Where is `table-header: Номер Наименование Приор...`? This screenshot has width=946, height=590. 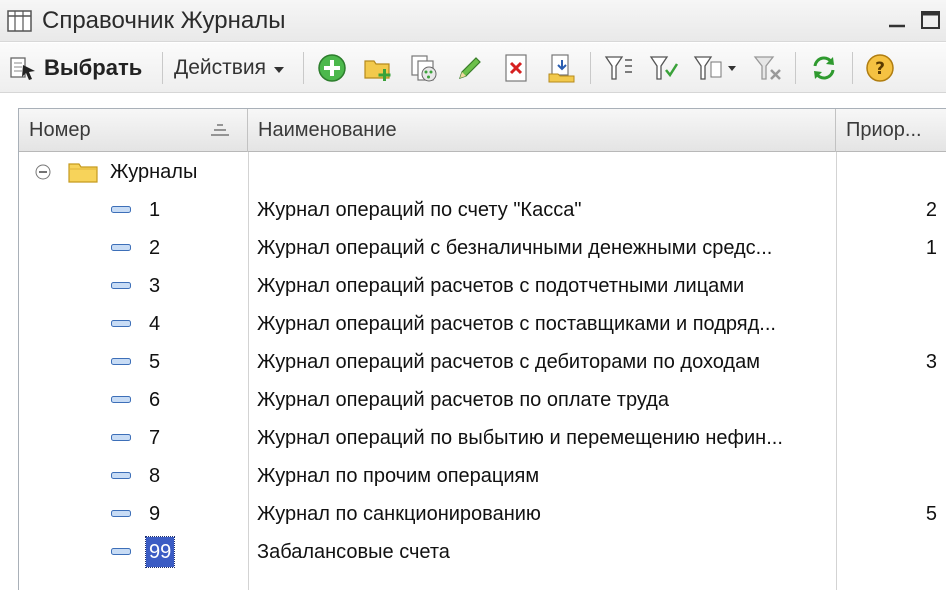
table-header: Номер Наименование Приор... is located at coordinates (482, 130).